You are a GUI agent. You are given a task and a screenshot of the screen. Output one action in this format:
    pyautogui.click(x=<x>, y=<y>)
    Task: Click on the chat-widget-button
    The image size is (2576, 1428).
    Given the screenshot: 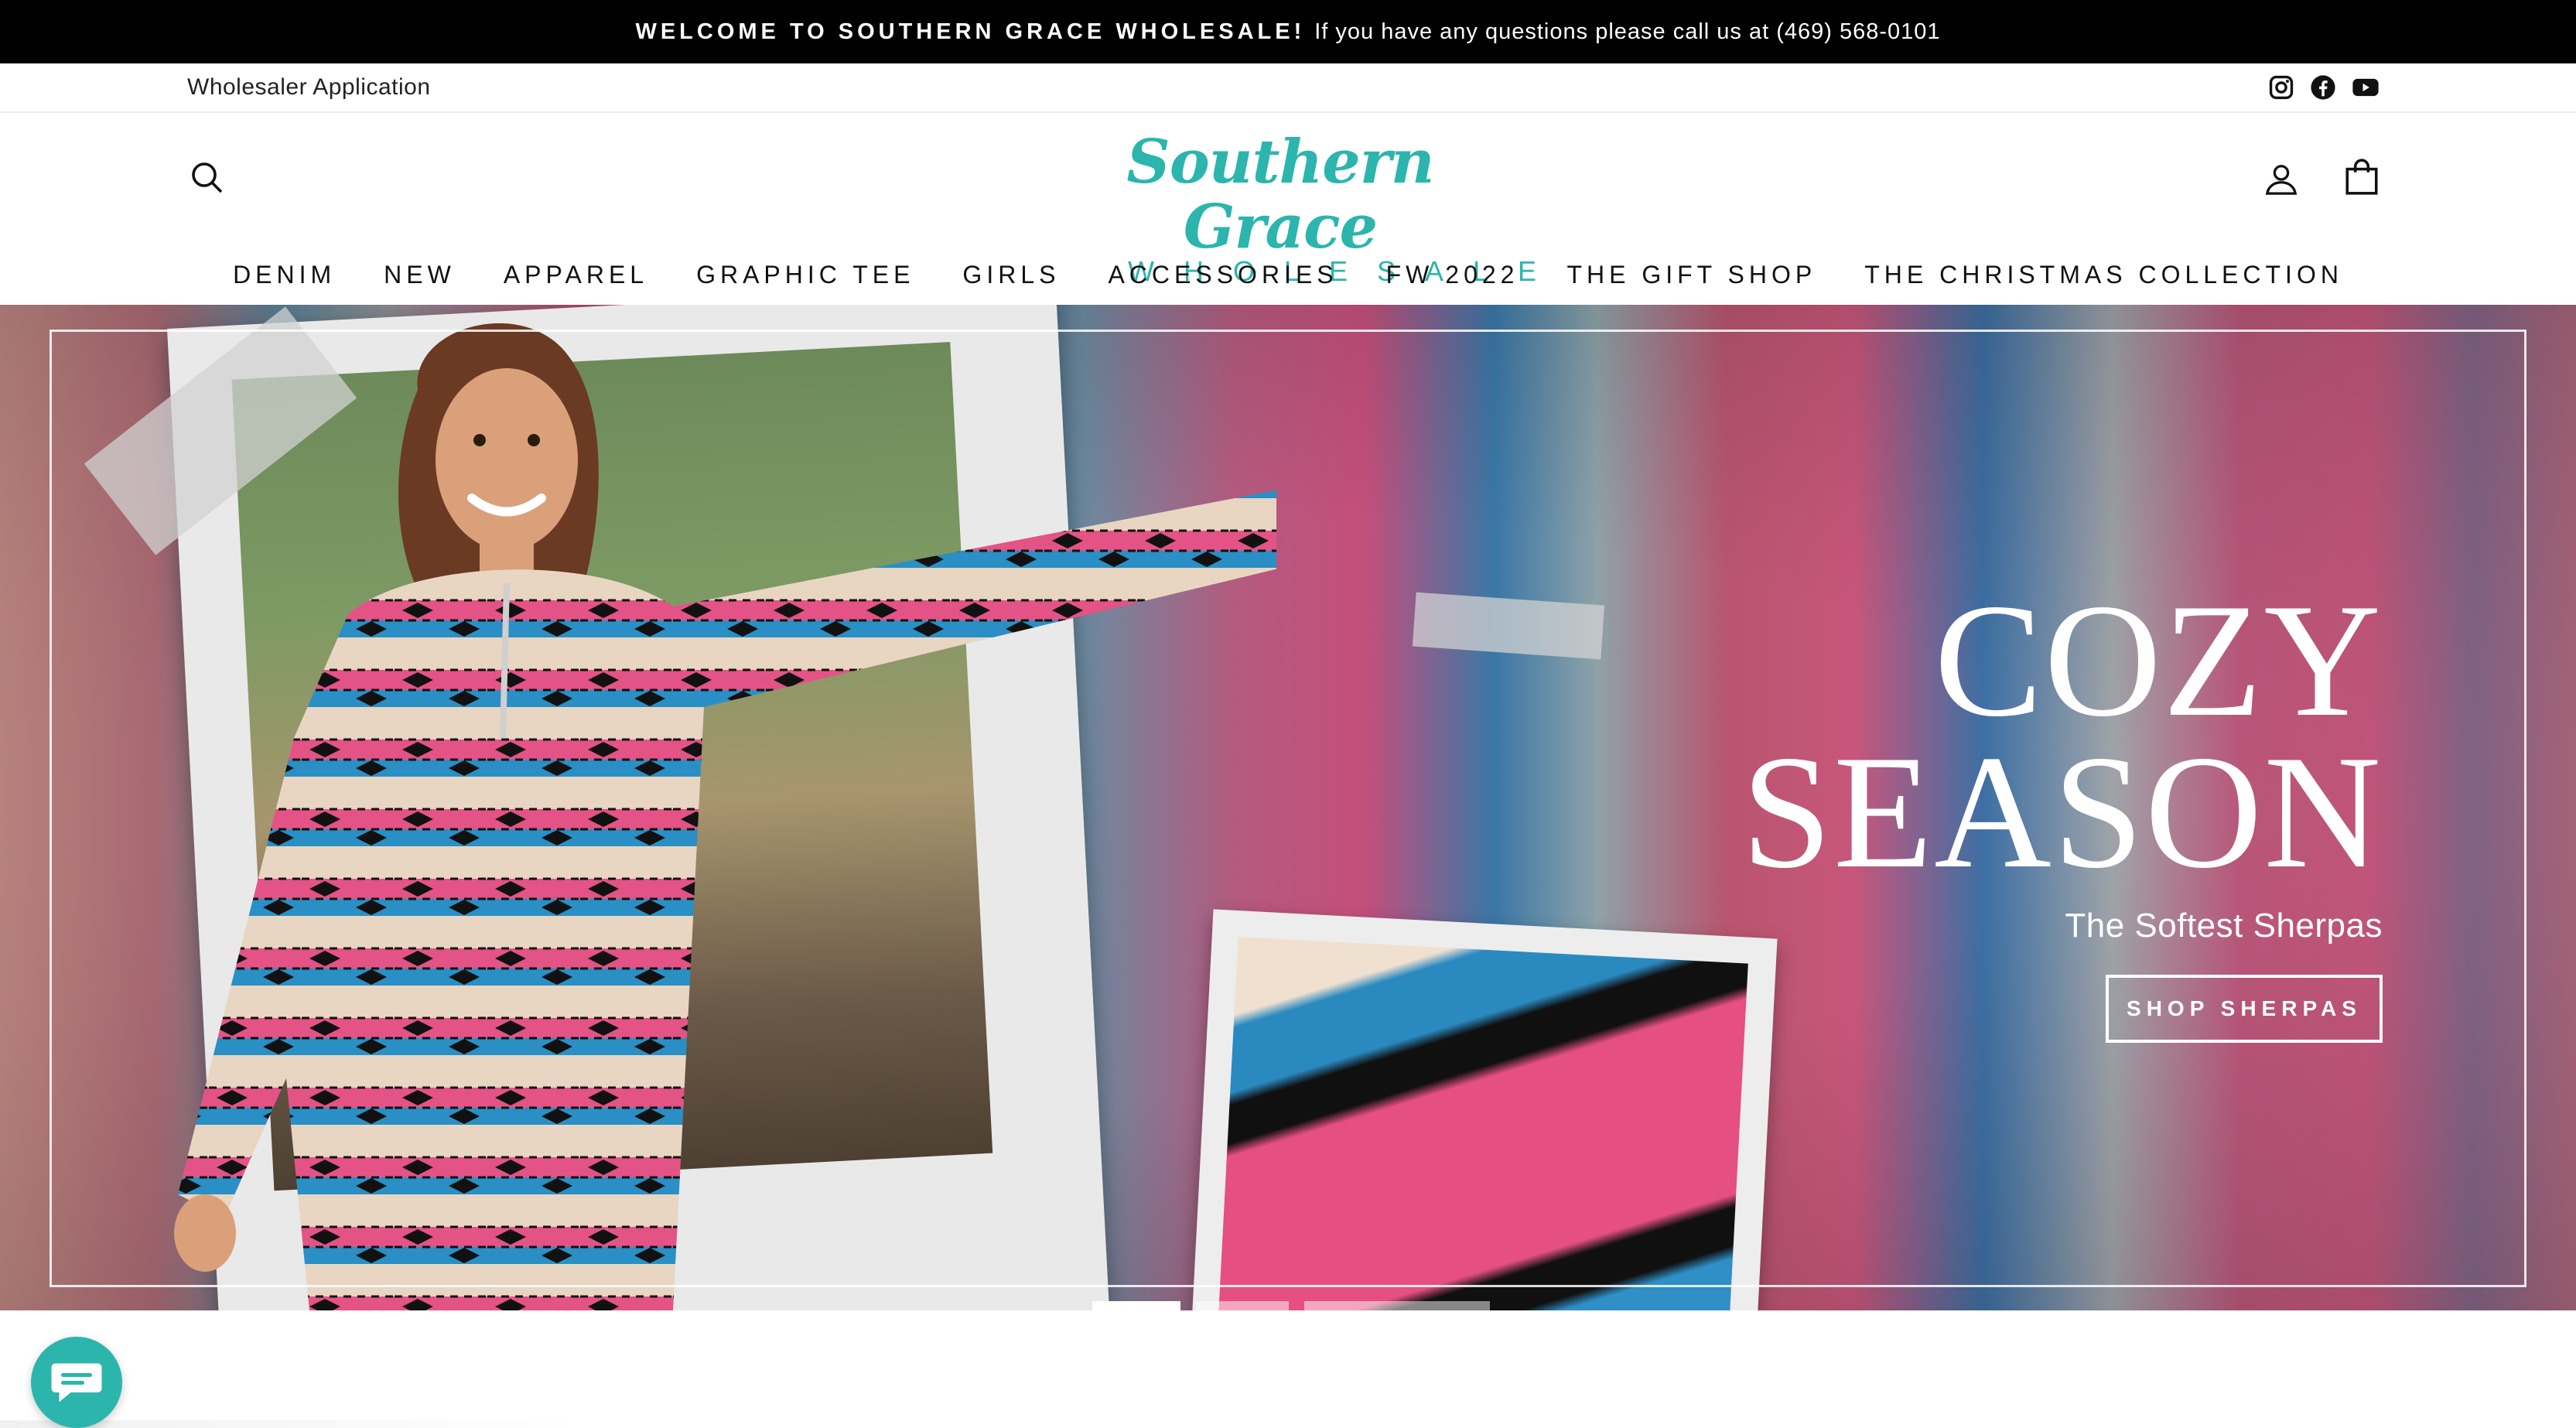 What is the action you would take?
    pyautogui.click(x=76, y=1382)
    